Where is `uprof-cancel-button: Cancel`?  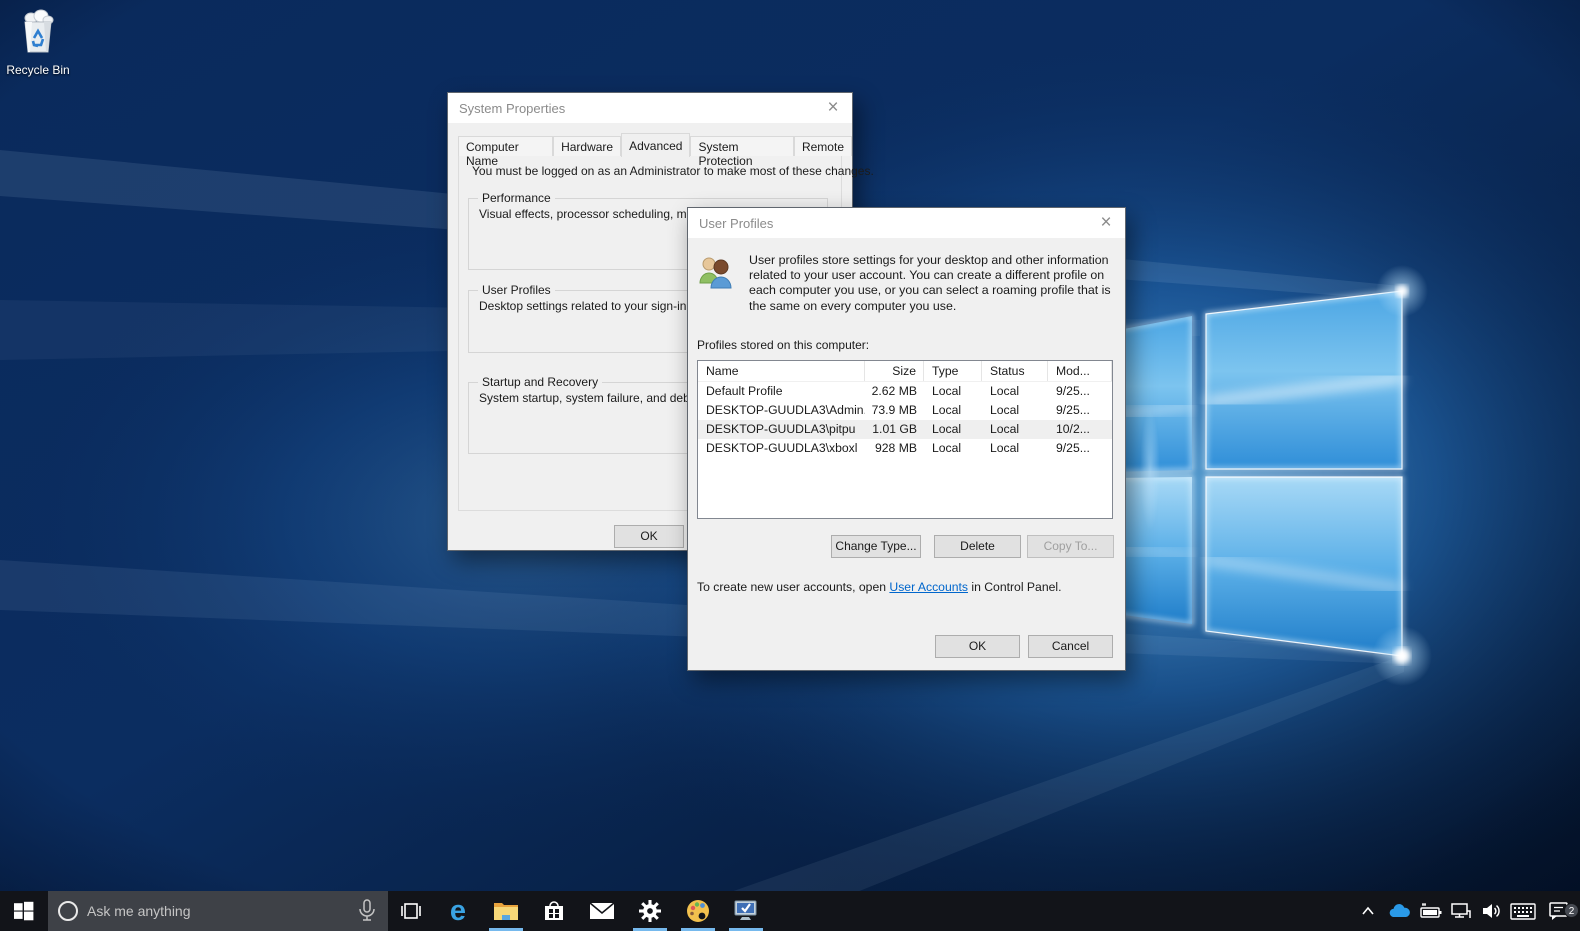
uprof-cancel-button: Cancel is located at coordinates (1070, 646).